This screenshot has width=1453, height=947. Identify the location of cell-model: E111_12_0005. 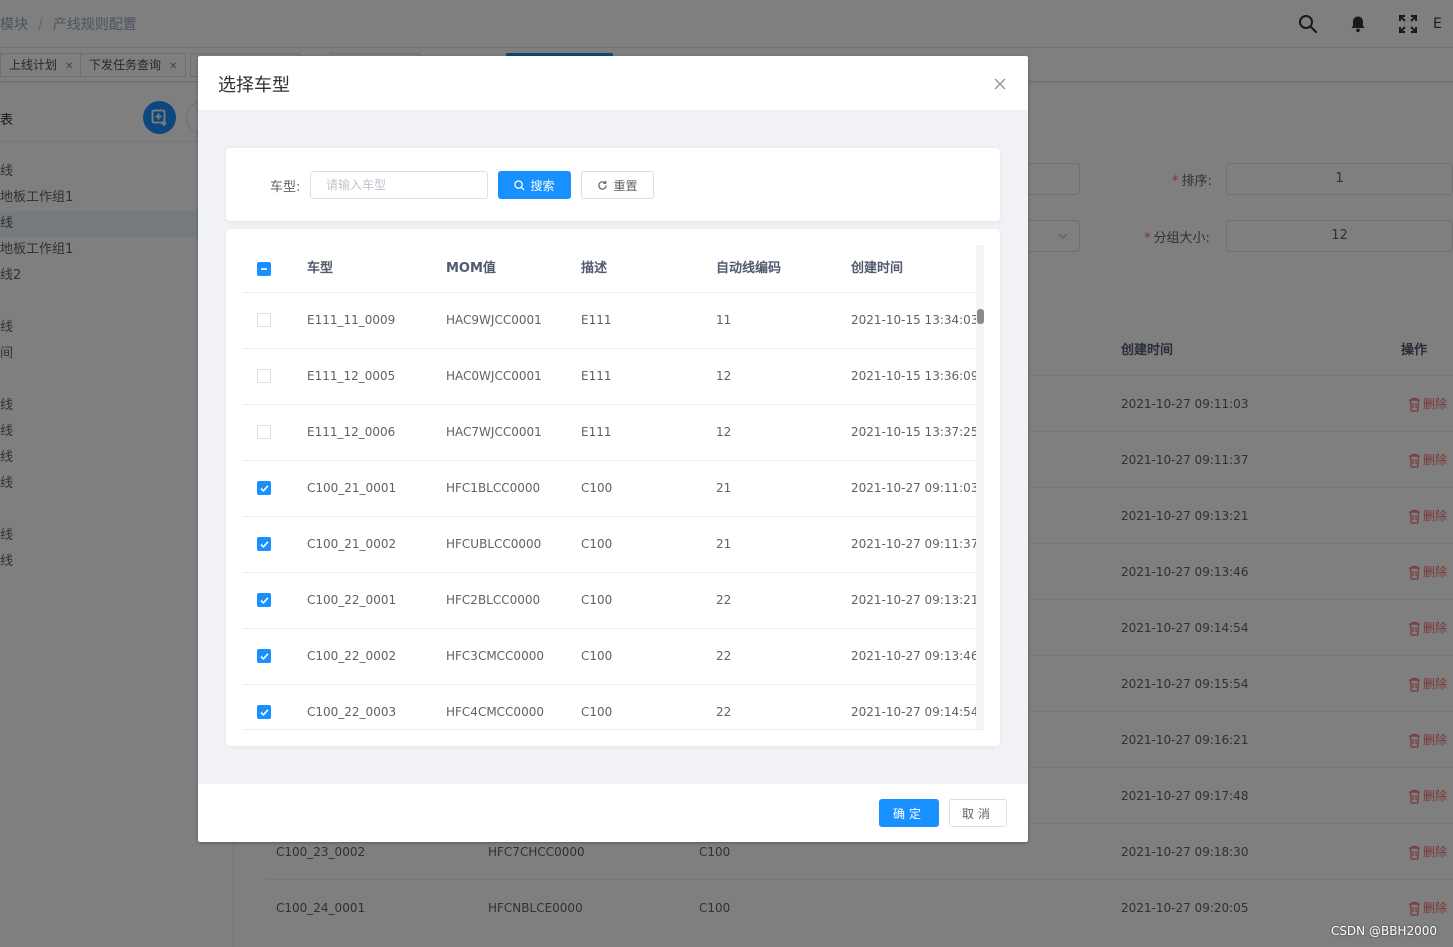
(351, 376).